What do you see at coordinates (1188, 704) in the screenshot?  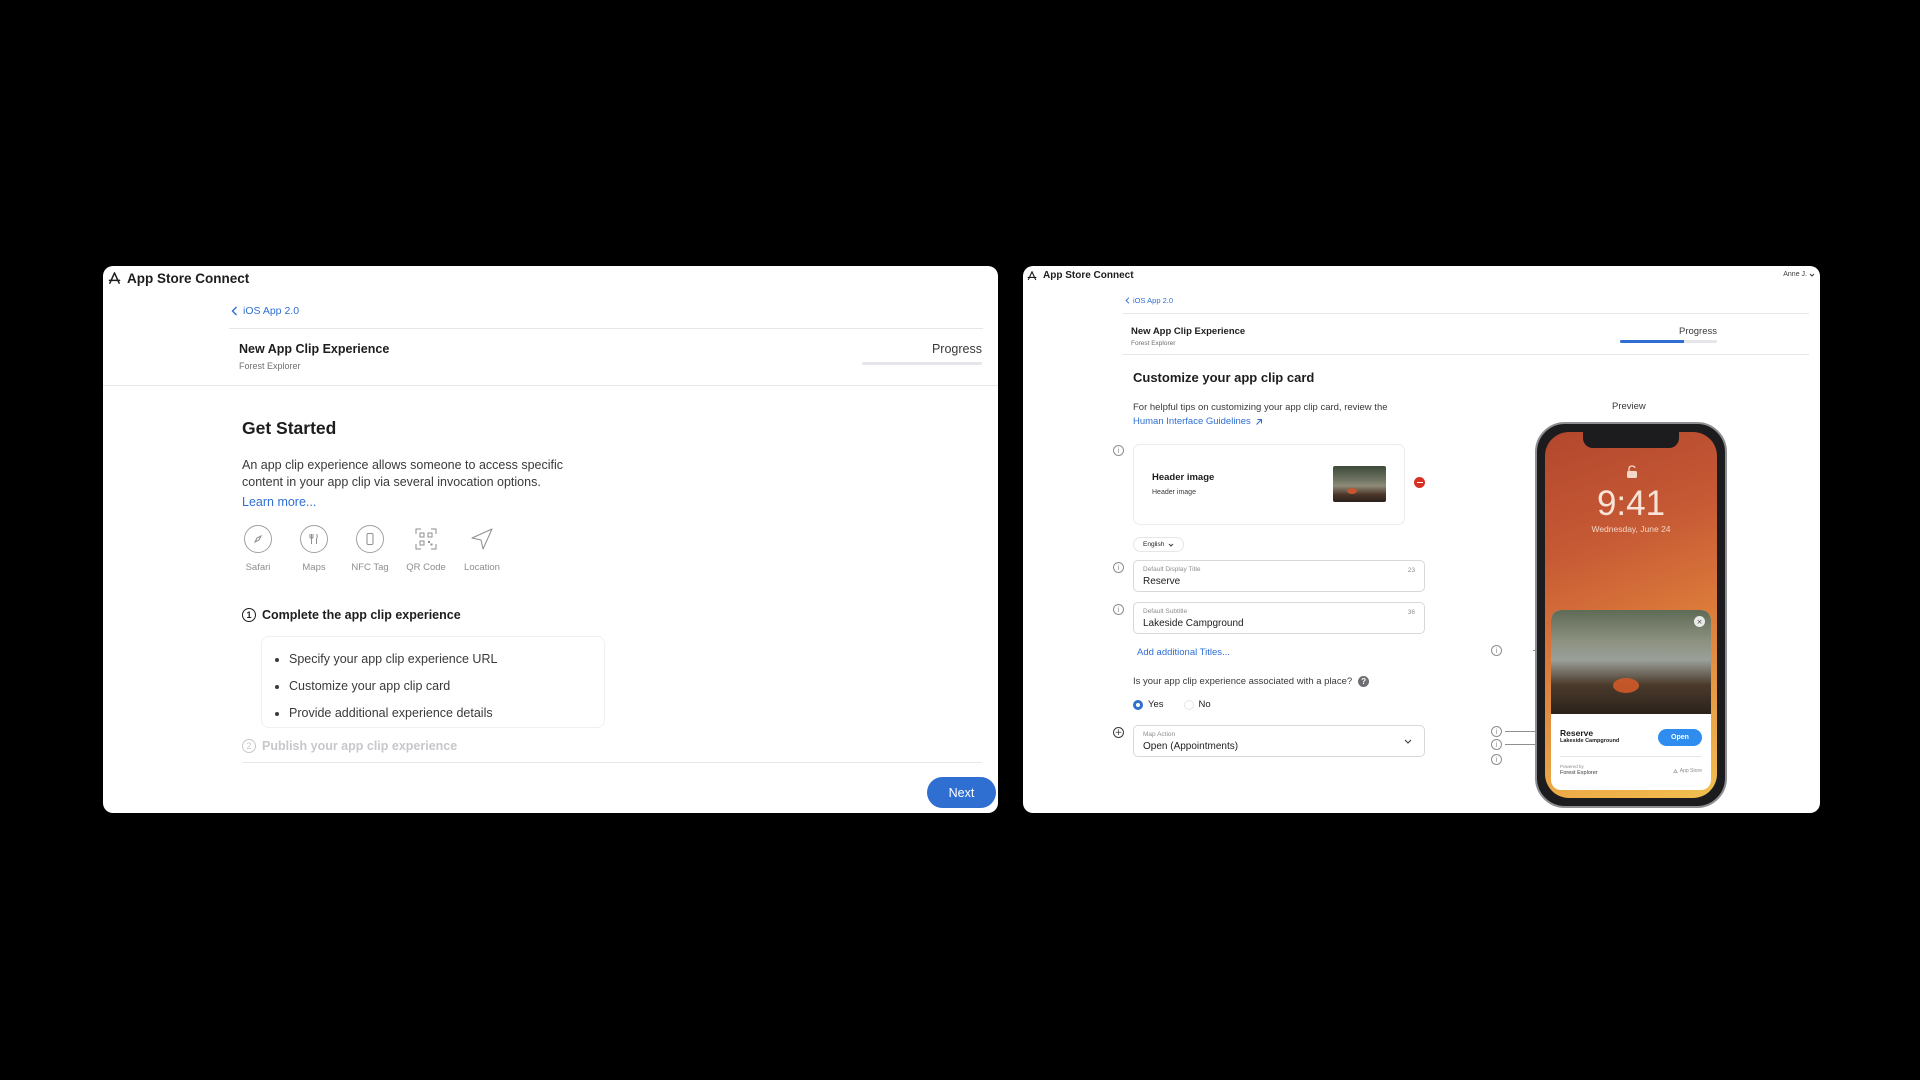 I see `radio-unselected-icon` at bounding box center [1188, 704].